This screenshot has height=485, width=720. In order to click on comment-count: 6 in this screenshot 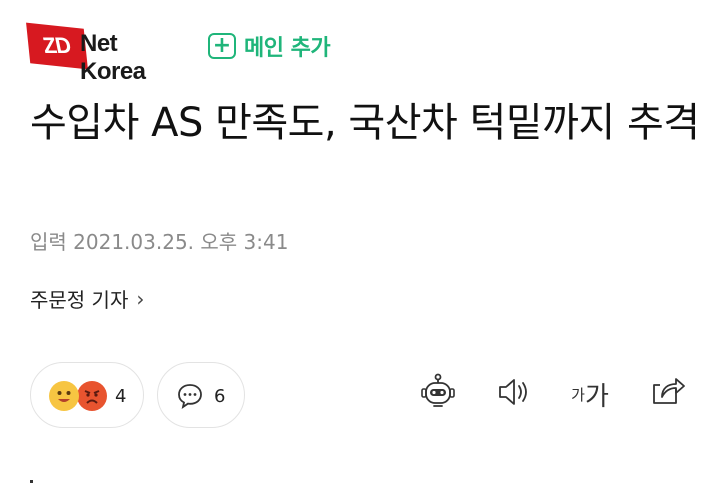, I will do `click(220, 396)`.